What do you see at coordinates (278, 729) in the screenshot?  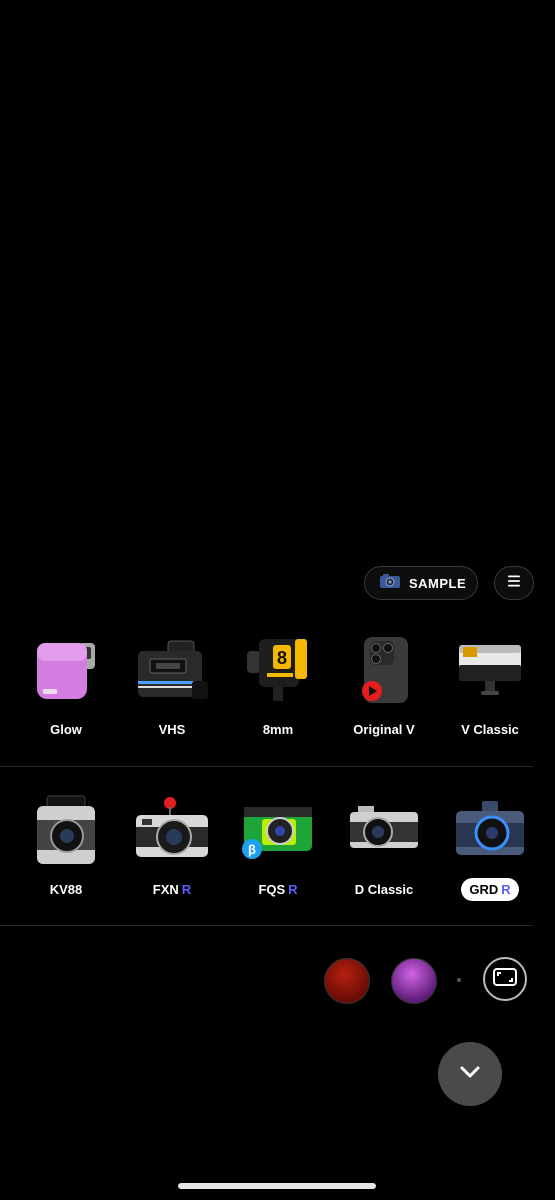 I see `camera-label: 8mm` at bounding box center [278, 729].